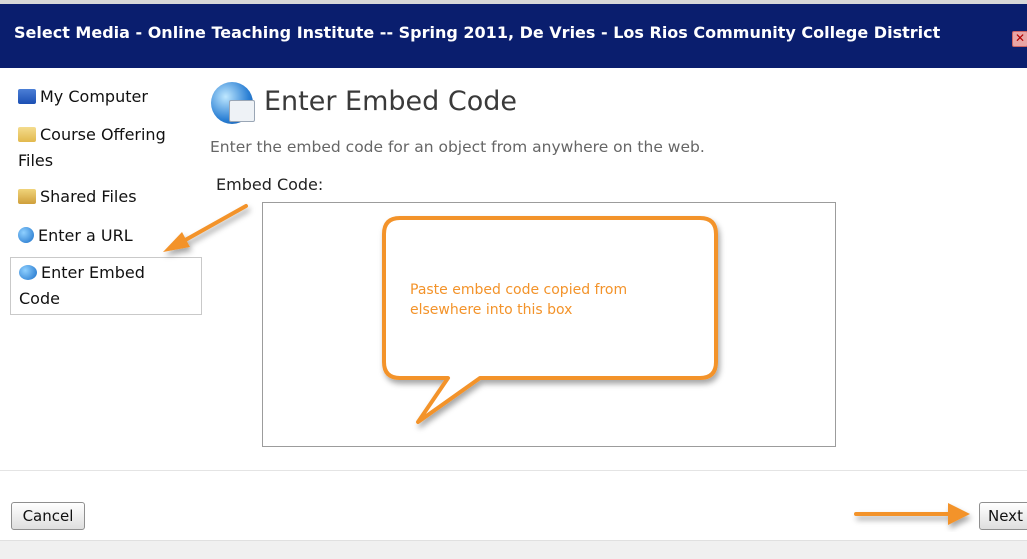  What do you see at coordinates (270, 184) in the screenshot?
I see `embed-code-label: Embed Code:` at bounding box center [270, 184].